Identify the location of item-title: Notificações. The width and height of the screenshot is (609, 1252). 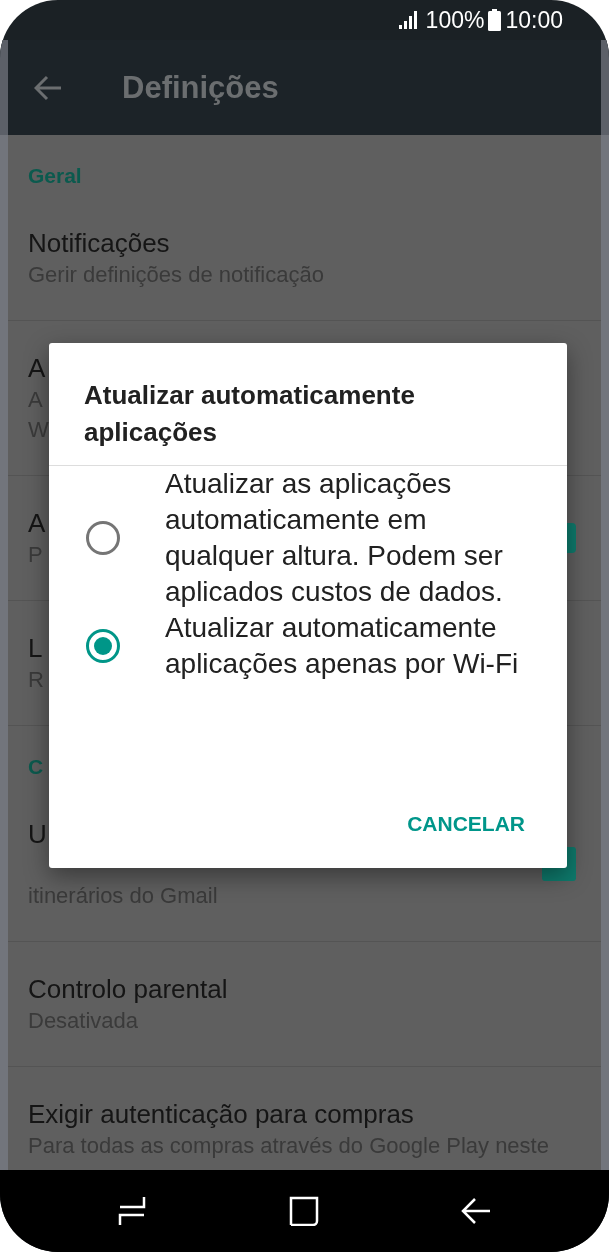
(99, 243).